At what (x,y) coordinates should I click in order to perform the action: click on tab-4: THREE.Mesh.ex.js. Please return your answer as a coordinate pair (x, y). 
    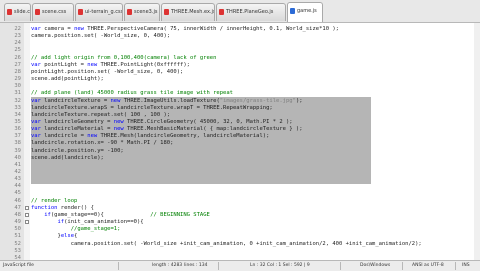
    Looking at the image, I should click on (188, 12).